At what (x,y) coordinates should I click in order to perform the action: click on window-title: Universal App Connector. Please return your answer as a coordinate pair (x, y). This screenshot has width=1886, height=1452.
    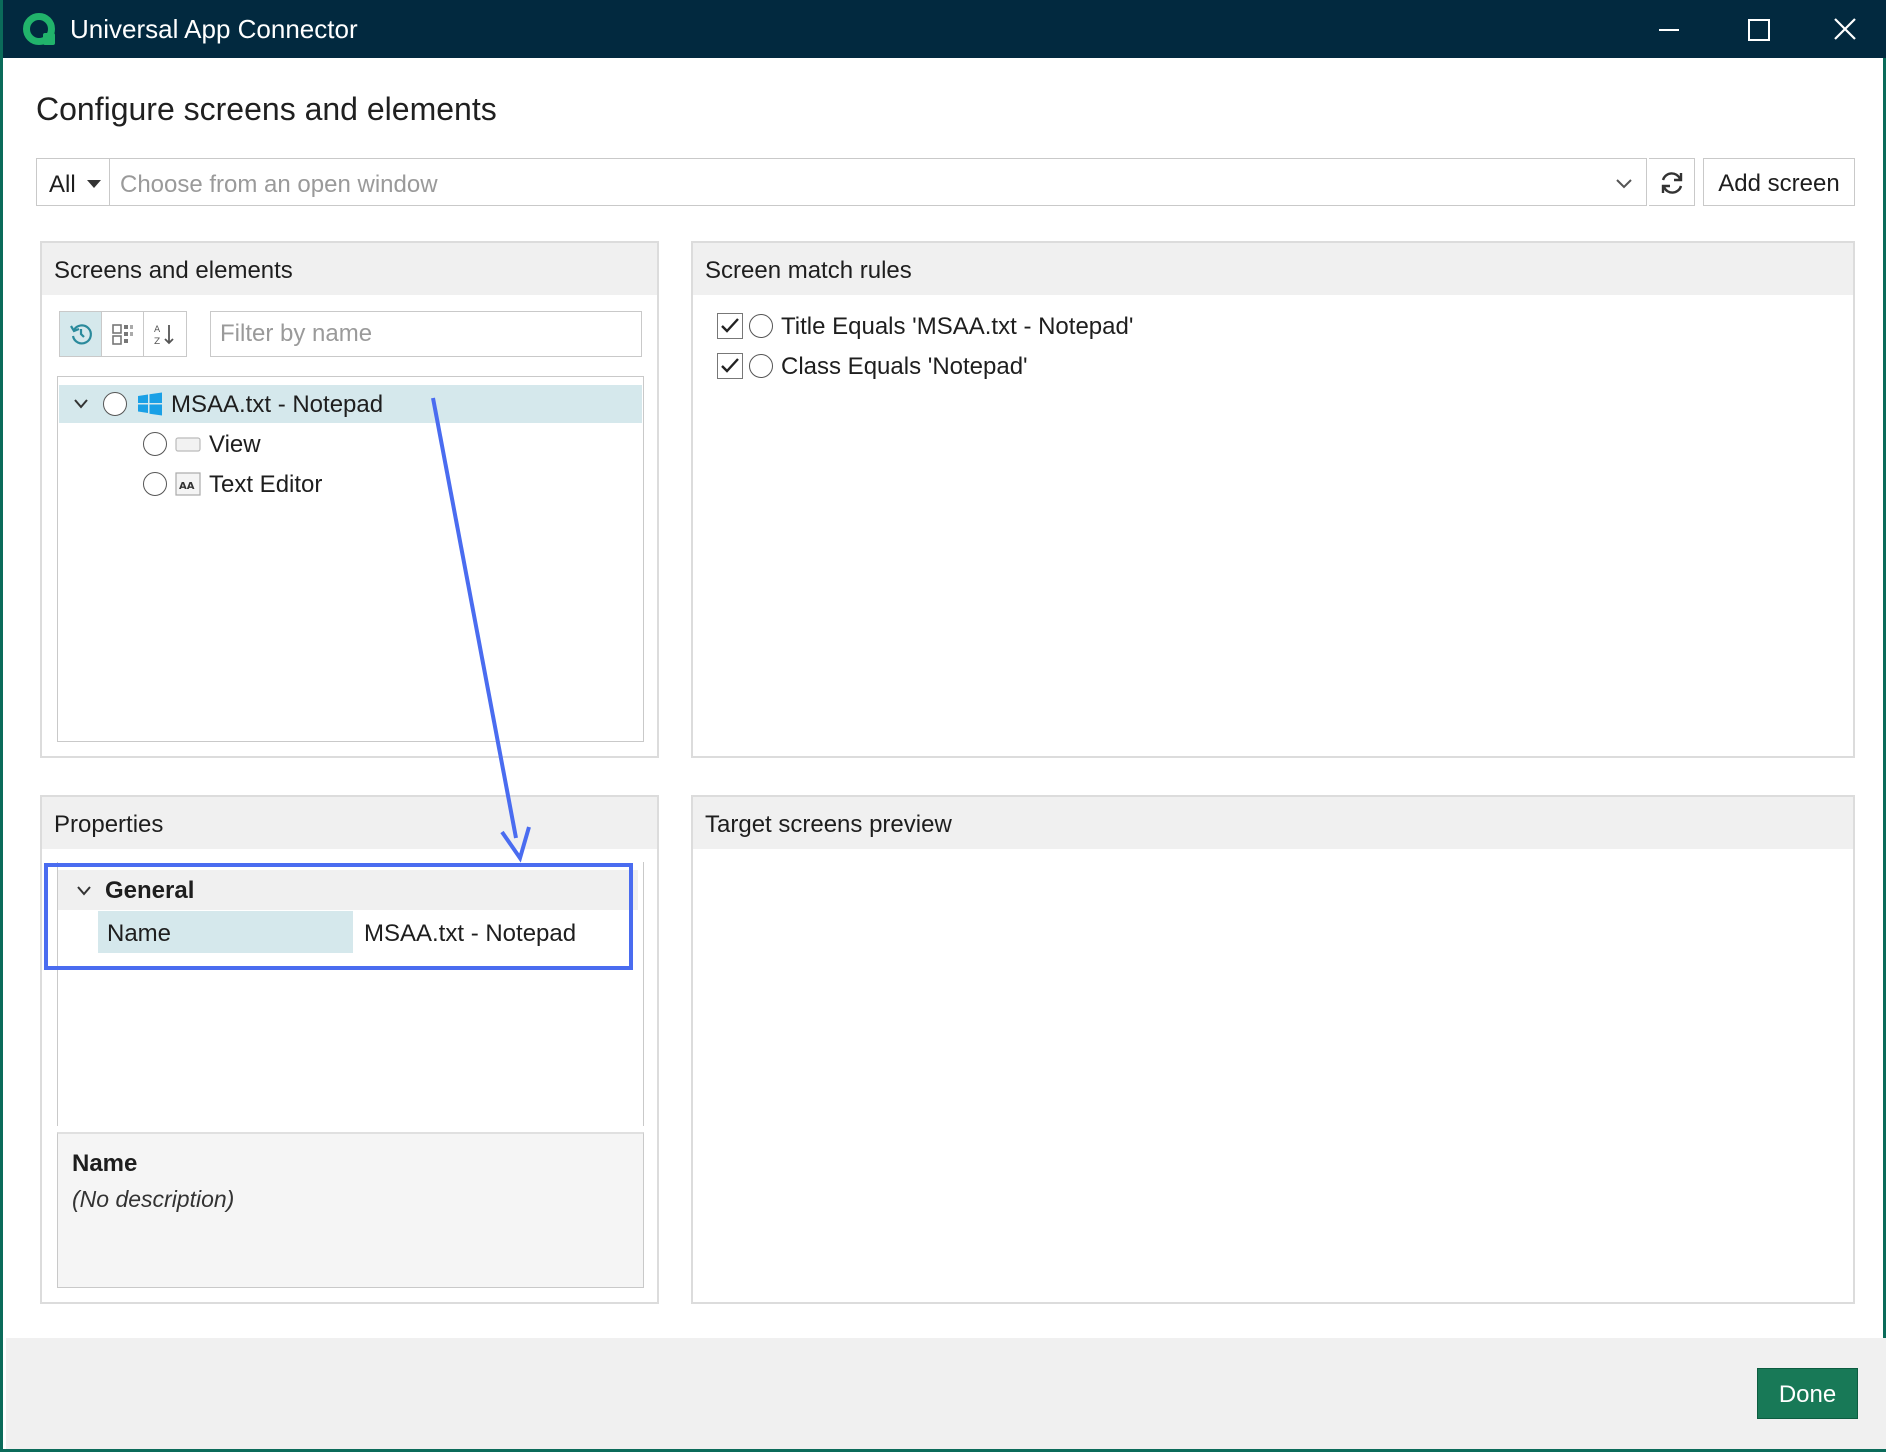
    Looking at the image, I should click on (214, 29).